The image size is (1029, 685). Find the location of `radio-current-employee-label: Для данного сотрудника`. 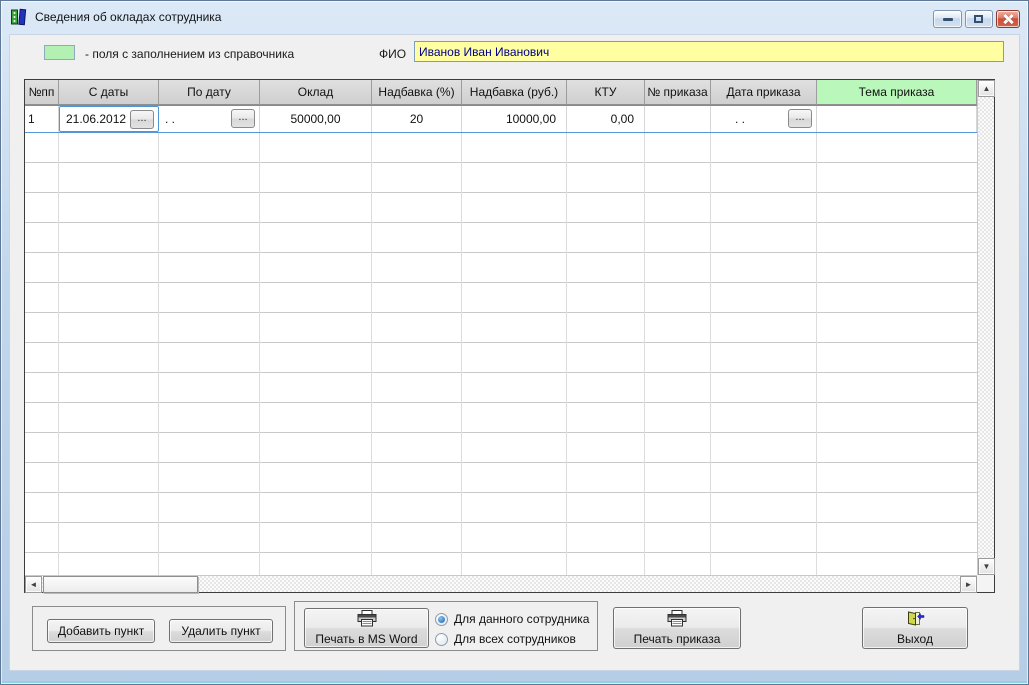

radio-current-employee-label: Для данного сотрудника is located at coordinates (522, 619).